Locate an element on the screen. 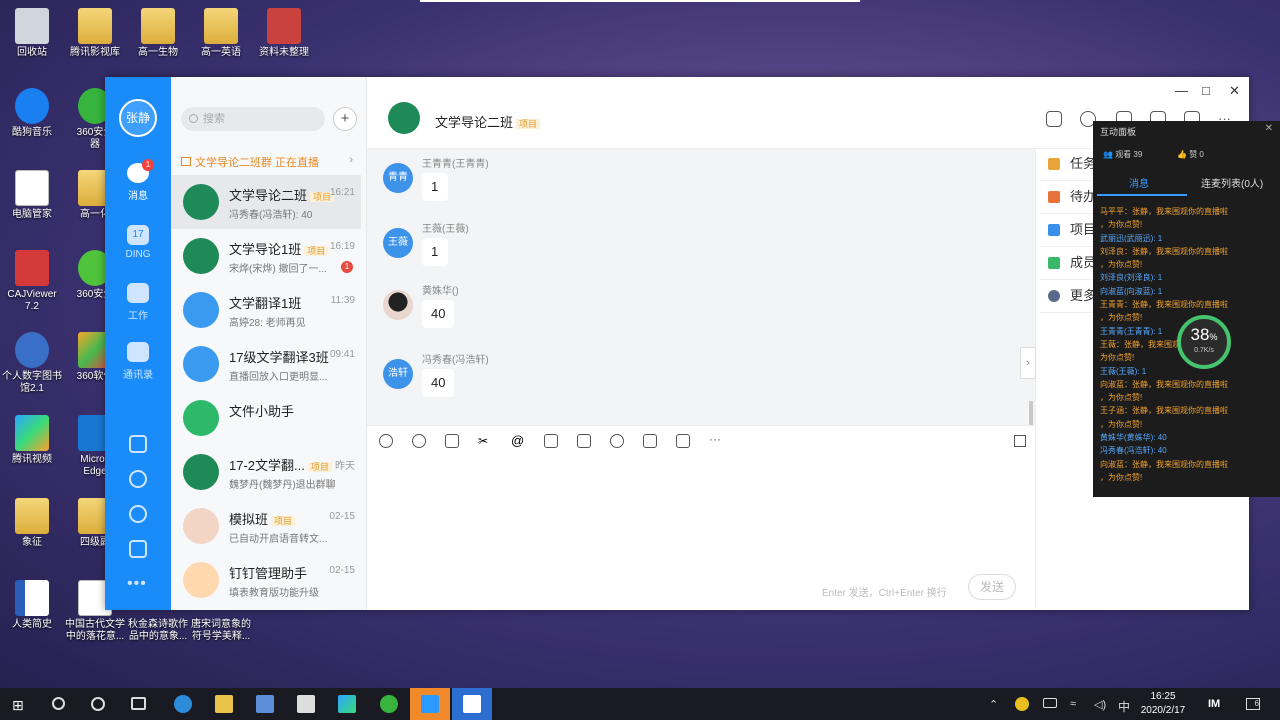 The width and height of the screenshot is (1280, 720). expand-icon is located at coordinates (1020, 441).